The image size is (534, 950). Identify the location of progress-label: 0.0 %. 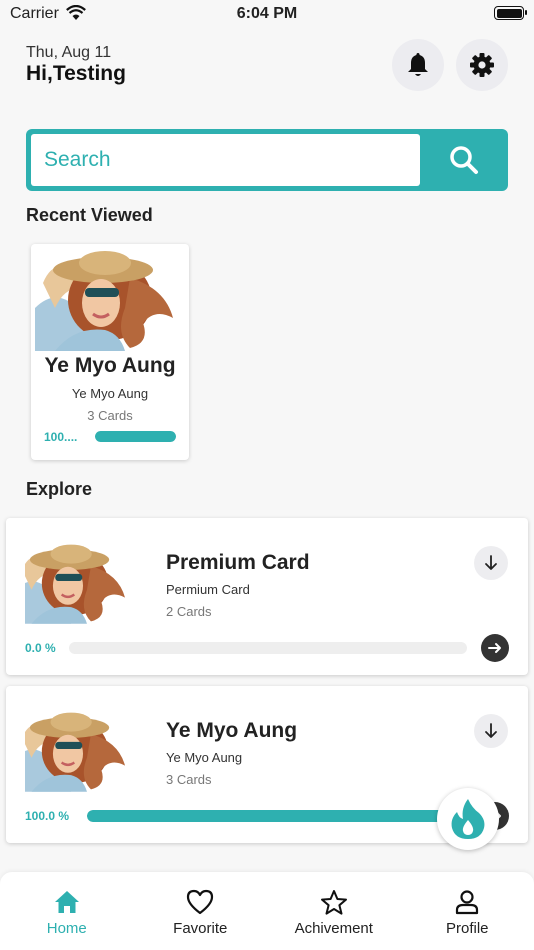
(40, 648).